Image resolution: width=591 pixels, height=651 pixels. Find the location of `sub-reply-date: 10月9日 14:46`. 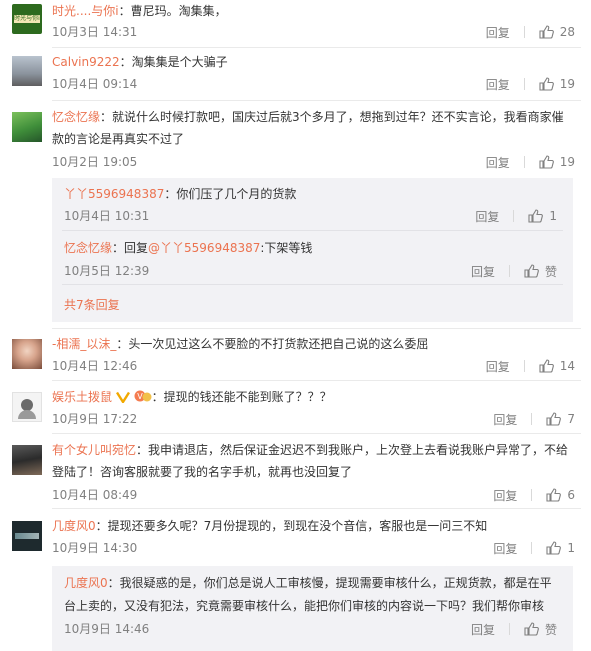

sub-reply-date: 10月9日 14:46 is located at coordinates (107, 629).